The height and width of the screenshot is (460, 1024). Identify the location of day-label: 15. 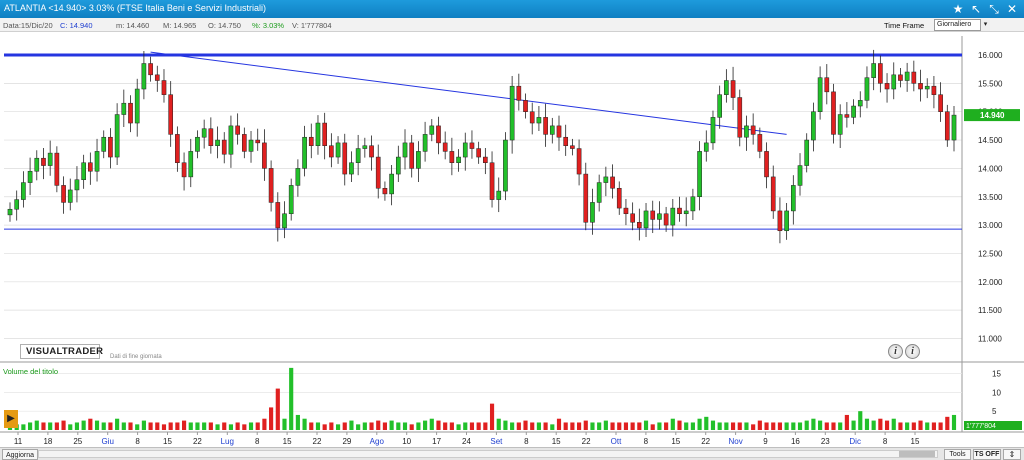
(287, 441).